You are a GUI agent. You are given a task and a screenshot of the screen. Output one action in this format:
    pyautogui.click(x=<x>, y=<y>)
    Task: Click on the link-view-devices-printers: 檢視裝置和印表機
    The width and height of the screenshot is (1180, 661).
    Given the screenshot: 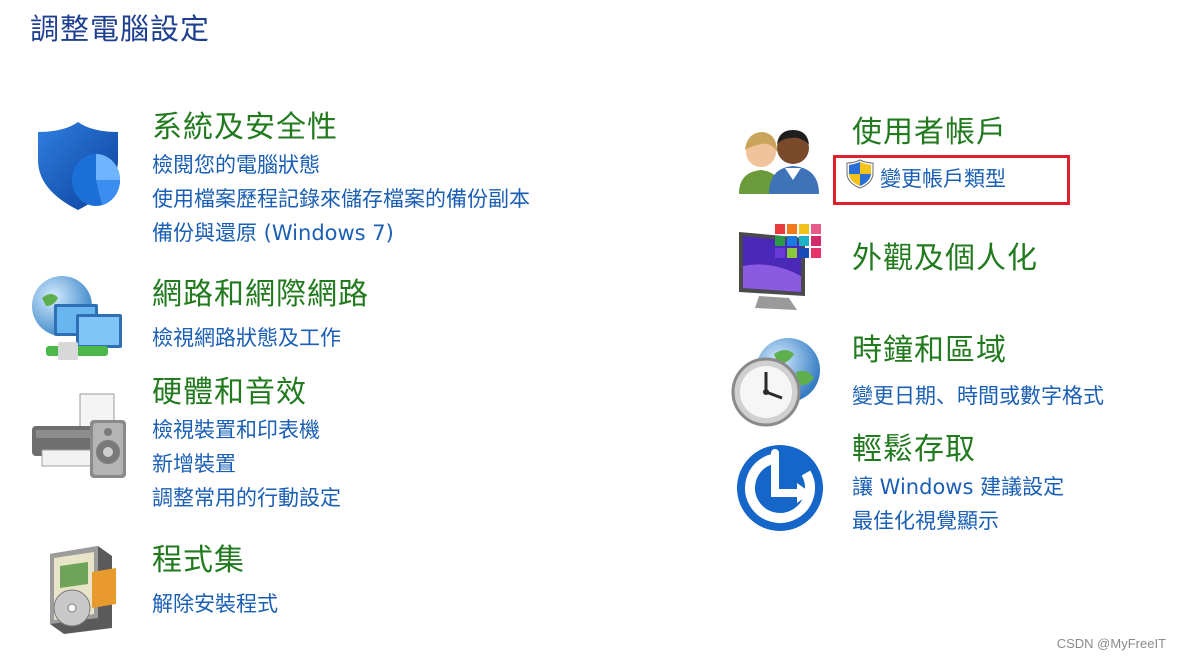 What is the action you would take?
    pyautogui.click(x=246, y=430)
    